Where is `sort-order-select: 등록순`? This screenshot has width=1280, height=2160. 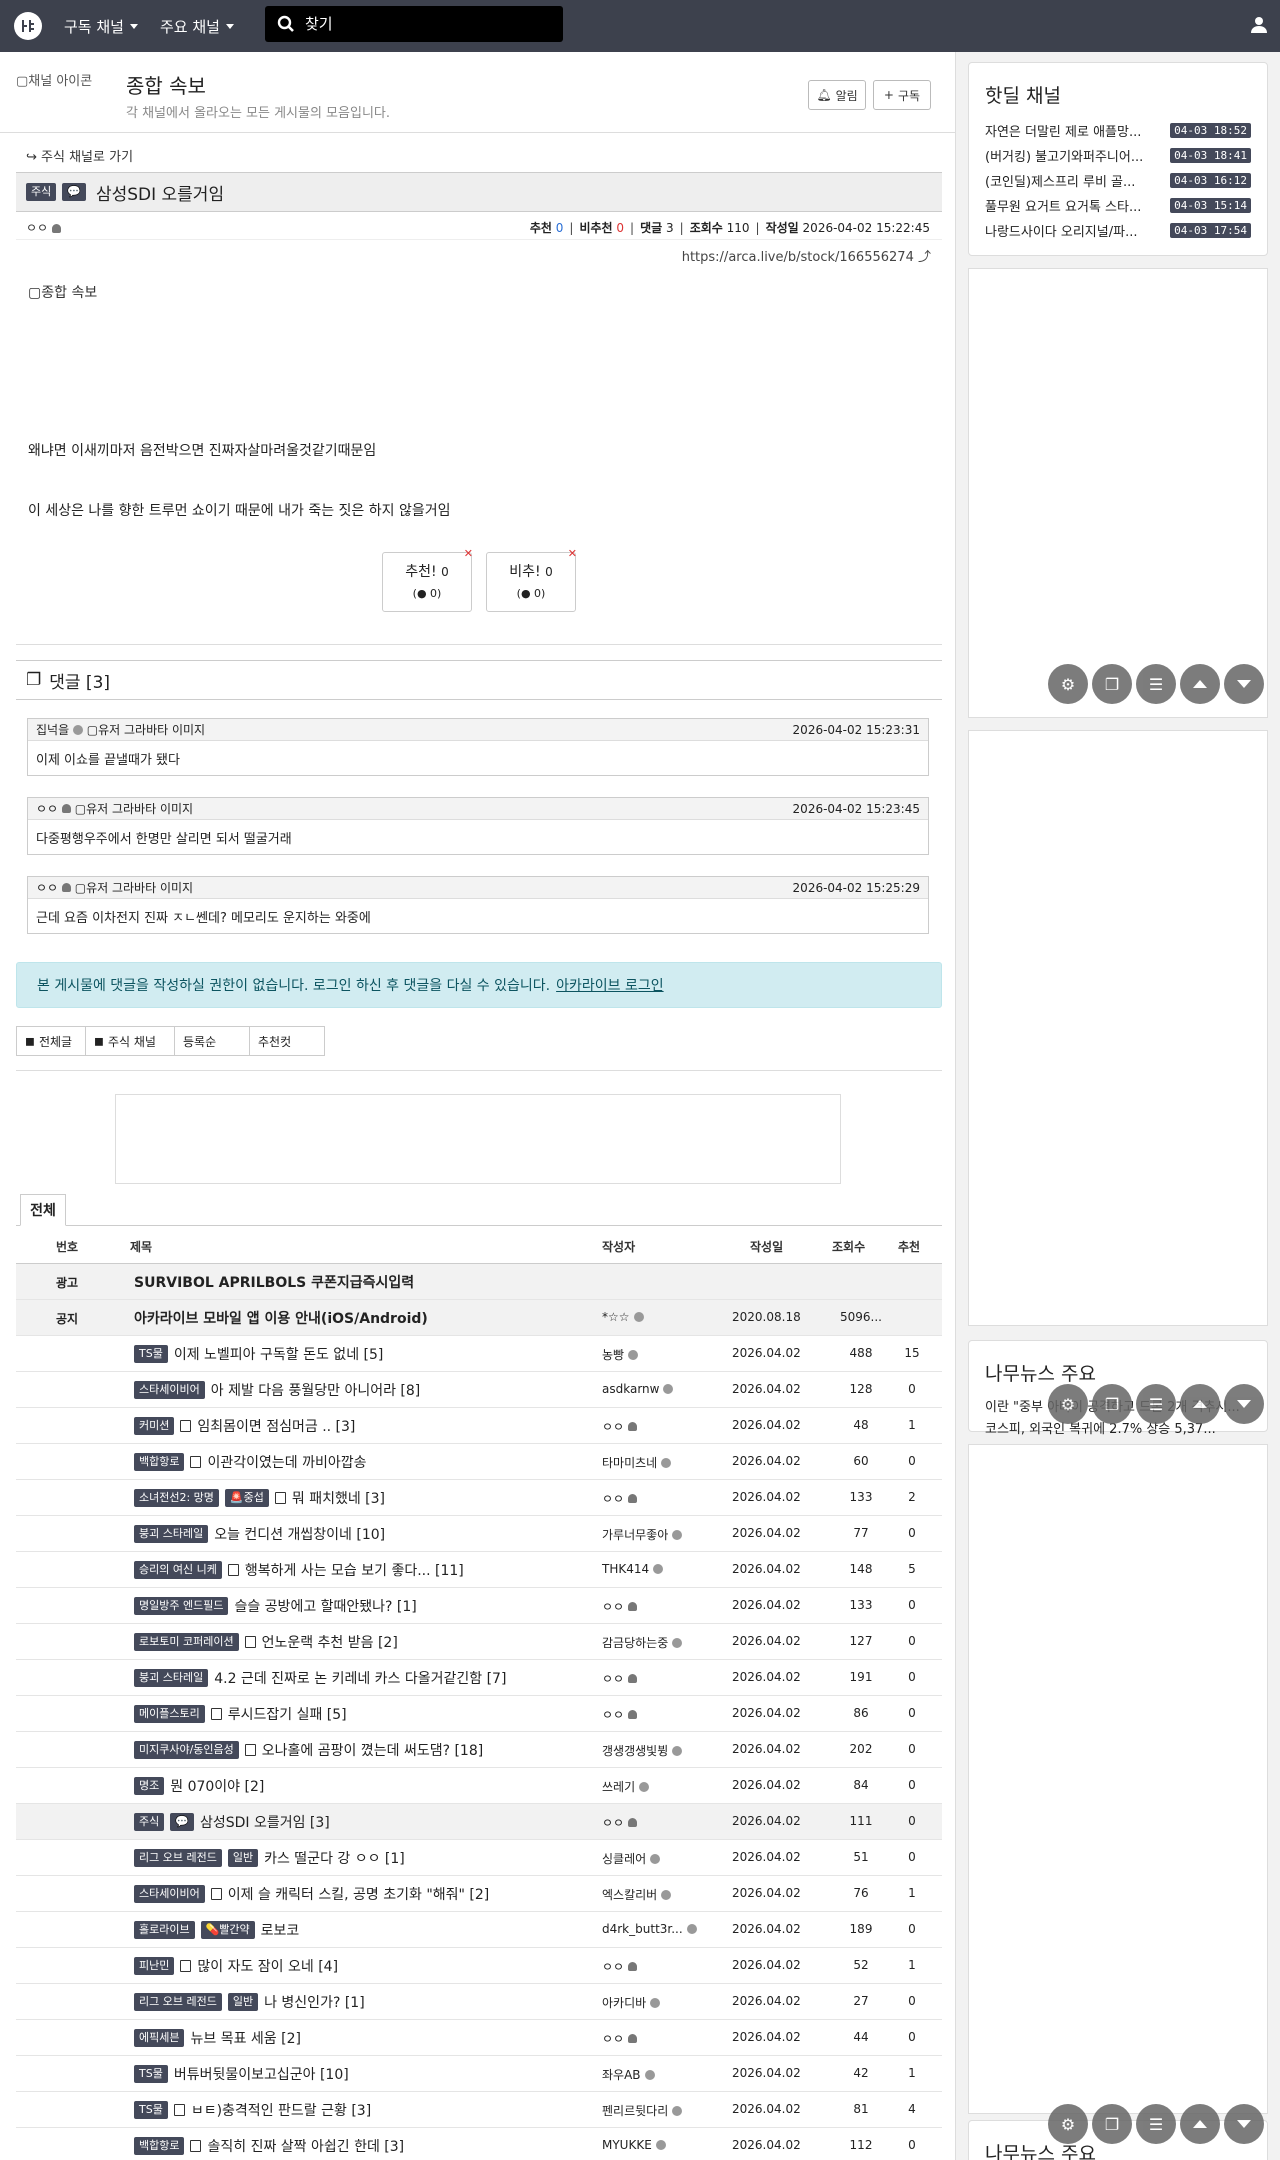
sort-order-select: 등록순 is located at coordinates (212, 1041).